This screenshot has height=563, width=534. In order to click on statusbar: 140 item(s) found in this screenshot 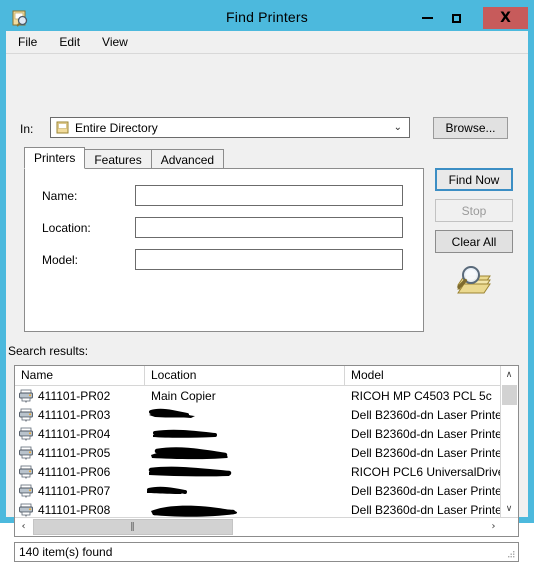, I will do `click(266, 552)`.